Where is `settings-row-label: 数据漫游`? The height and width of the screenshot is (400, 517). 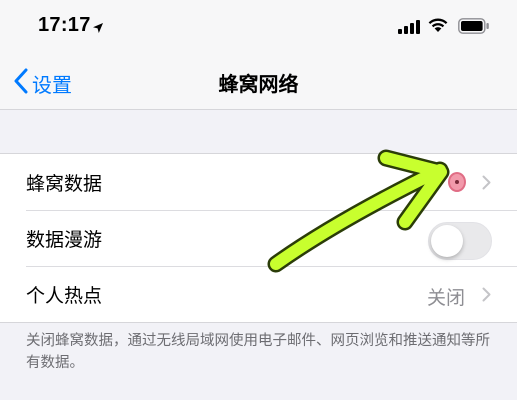 settings-row-label: 数据漫游 is located at coordinates (64, 239).